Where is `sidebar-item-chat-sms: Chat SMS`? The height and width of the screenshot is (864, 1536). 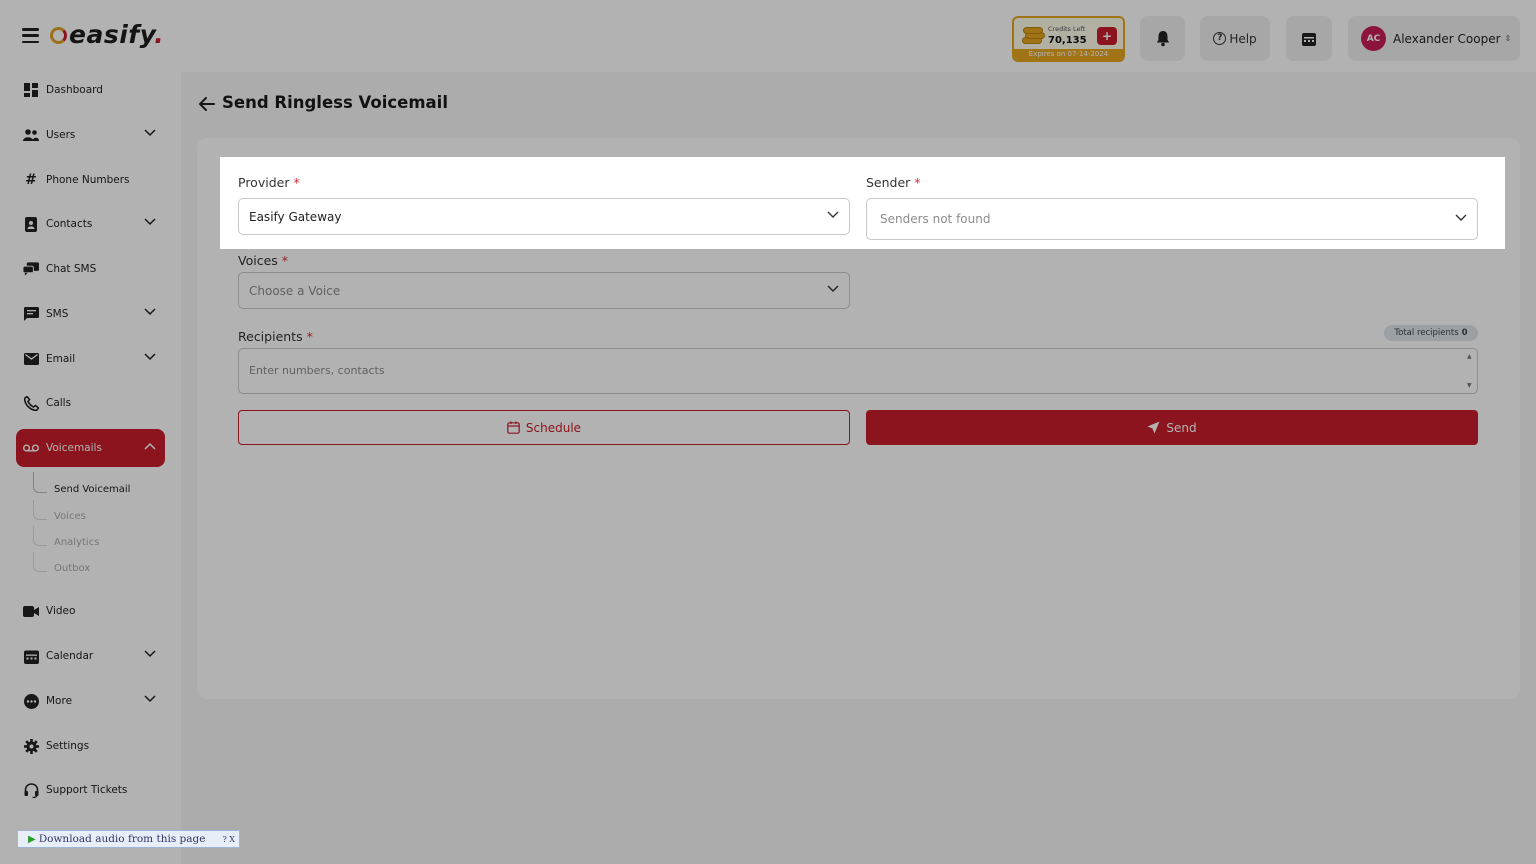 sidebar-item-chat-sms: Chat SMS is located at coordinates (90, 269).